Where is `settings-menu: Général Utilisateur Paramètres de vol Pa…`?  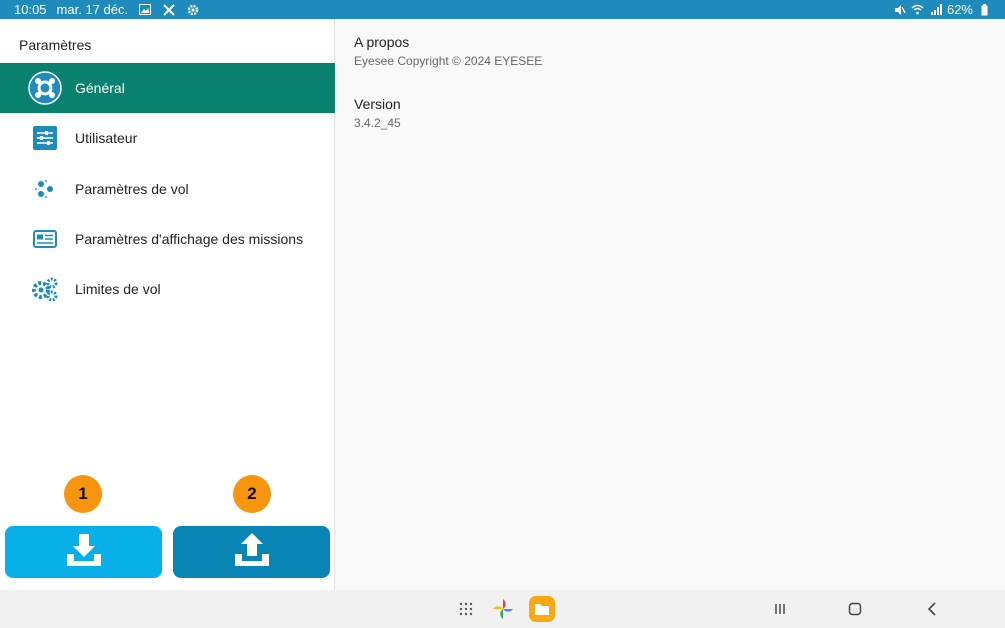
settings-menu: Général Utilisateur Paramètres de vol Pa… is located at coordinates (167, 188).